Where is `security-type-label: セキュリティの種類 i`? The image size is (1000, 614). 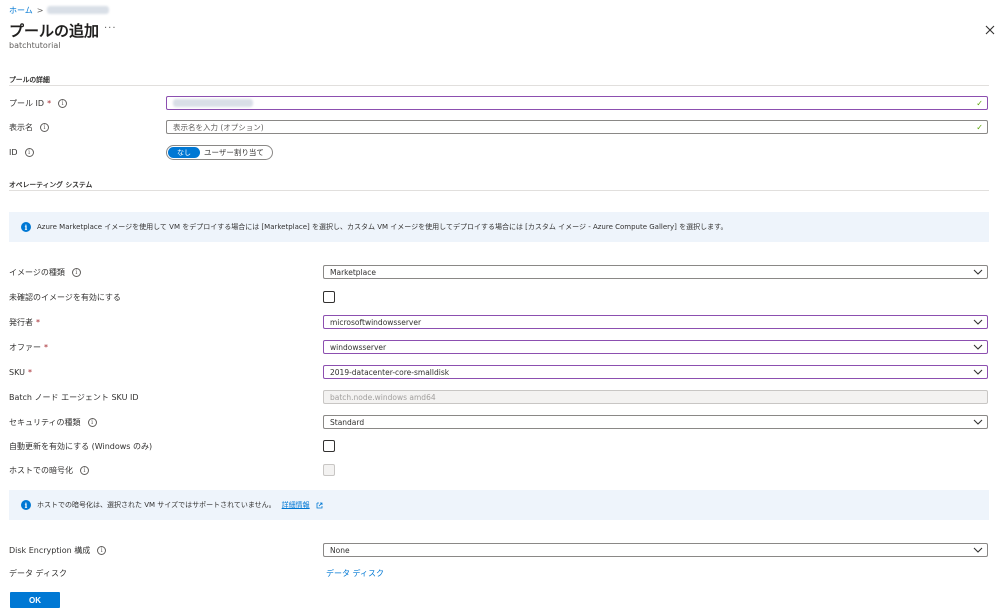
security-type-label: セキュリティの種類 i is located at coordinates (53, 422).